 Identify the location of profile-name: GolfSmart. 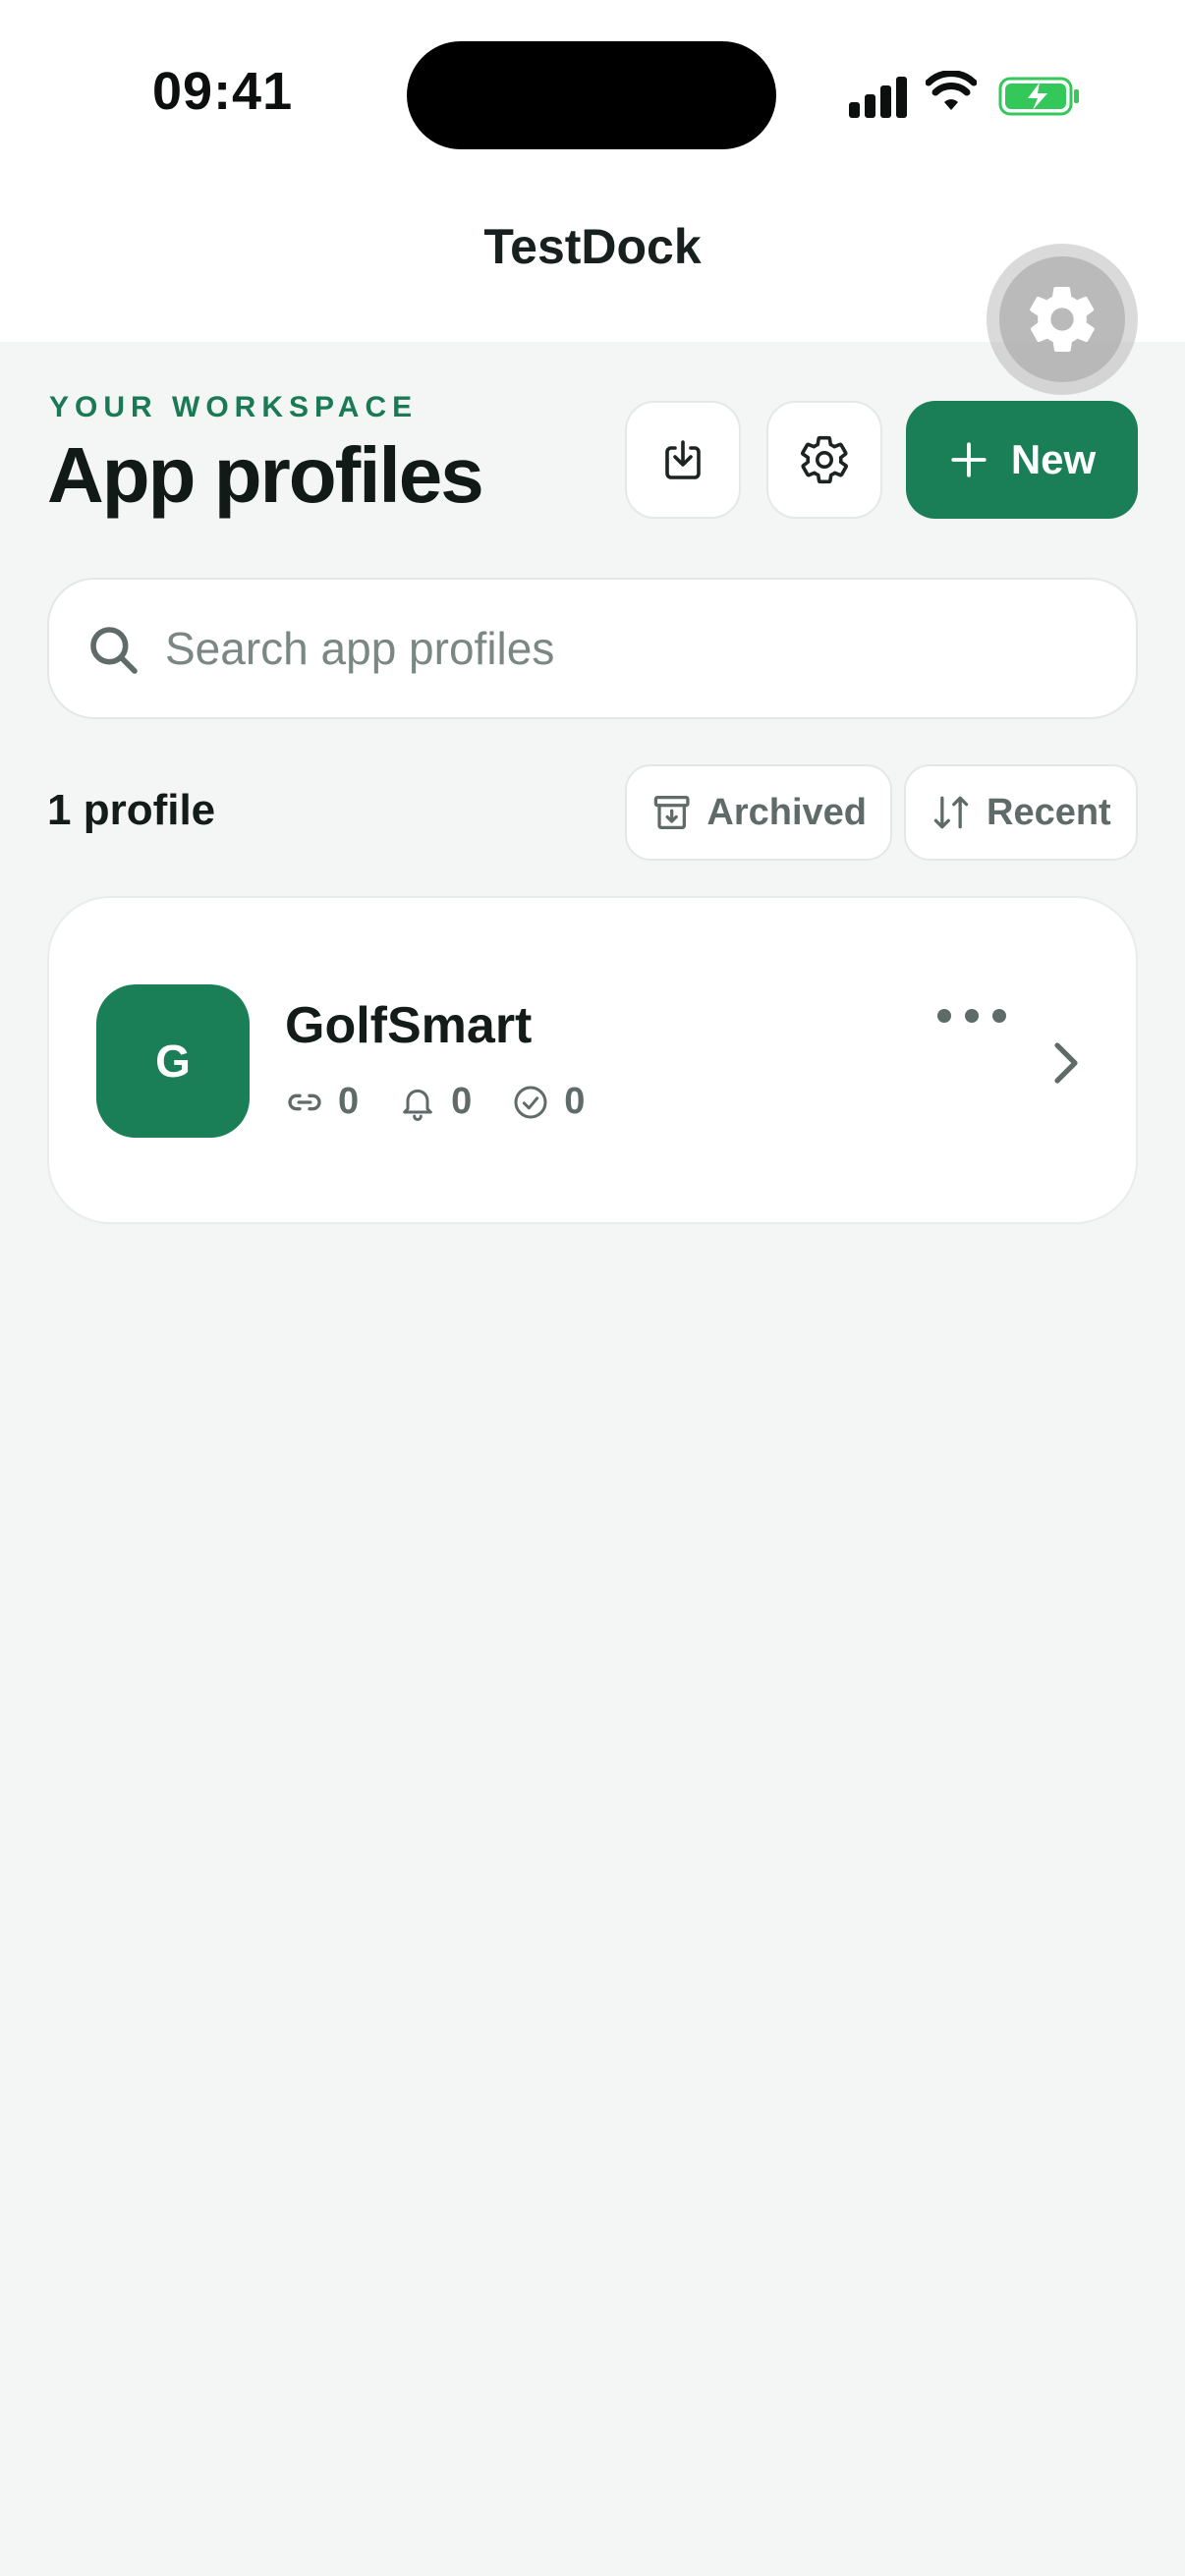
(409, 1025).